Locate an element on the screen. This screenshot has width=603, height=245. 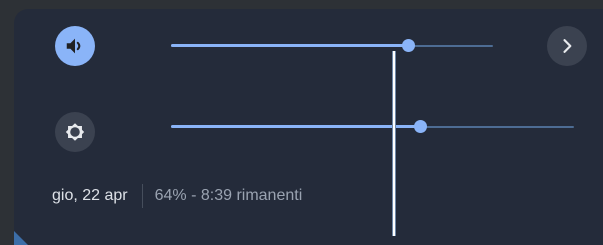
brightness-icon is located at coordinates (75, 132).